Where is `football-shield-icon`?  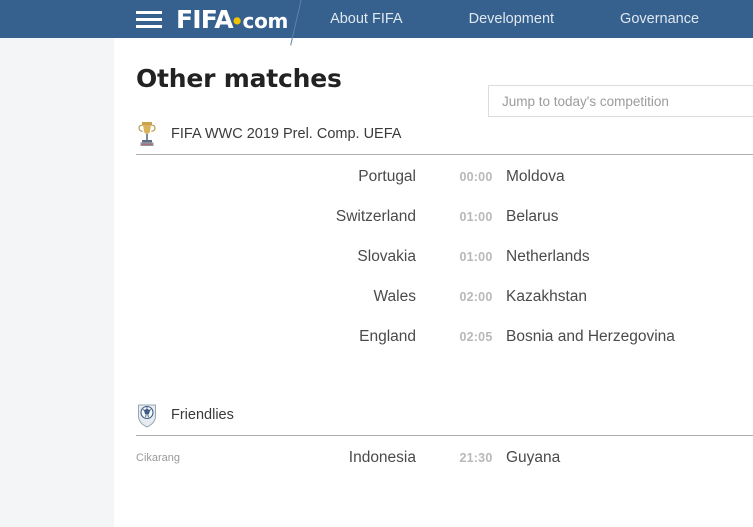 football-shield-icon is located at coordinates (147, 416).